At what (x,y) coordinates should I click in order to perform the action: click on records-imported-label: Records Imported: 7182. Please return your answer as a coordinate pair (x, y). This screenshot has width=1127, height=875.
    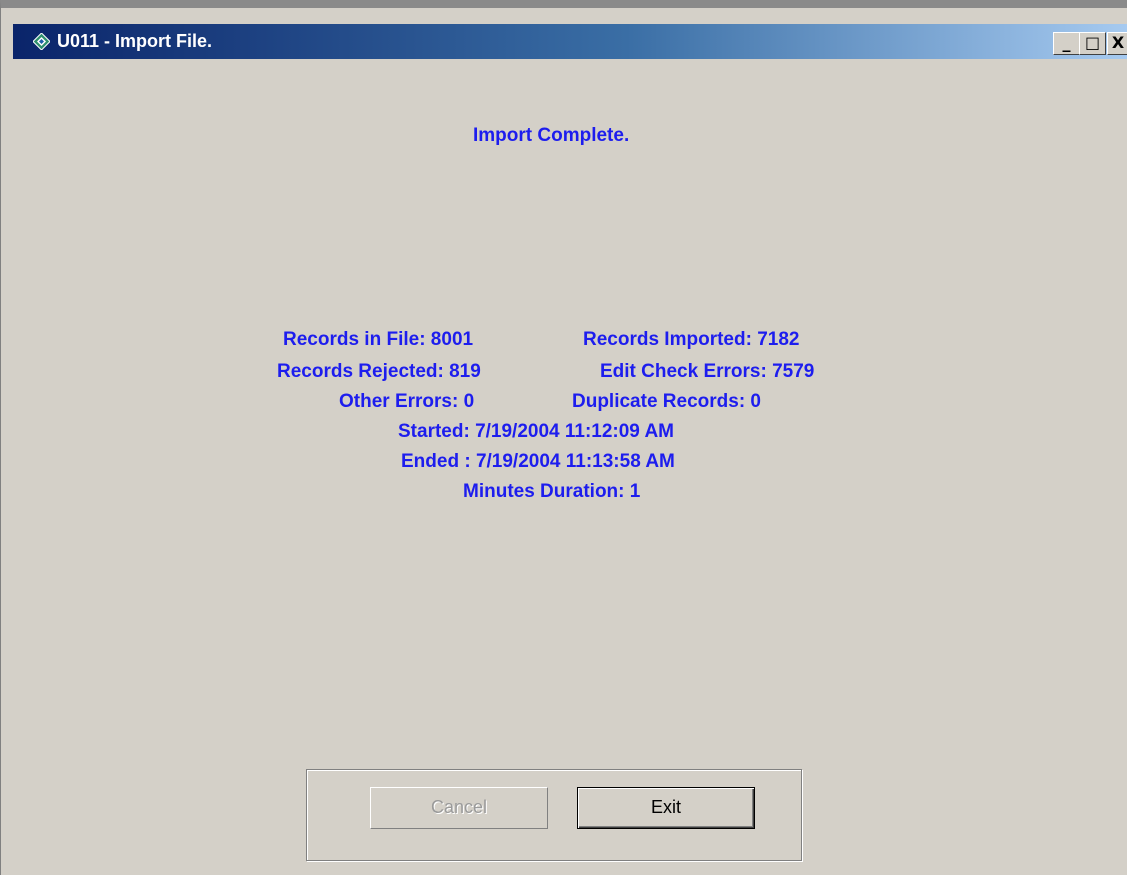
    Looking at the image, I should click on (691, 339).